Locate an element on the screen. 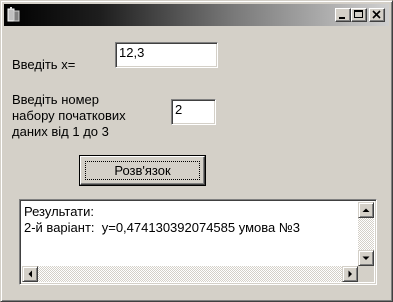 This screenshot has width=393, height=302. vertical-scrollbar is located at coordinates (366, 234).